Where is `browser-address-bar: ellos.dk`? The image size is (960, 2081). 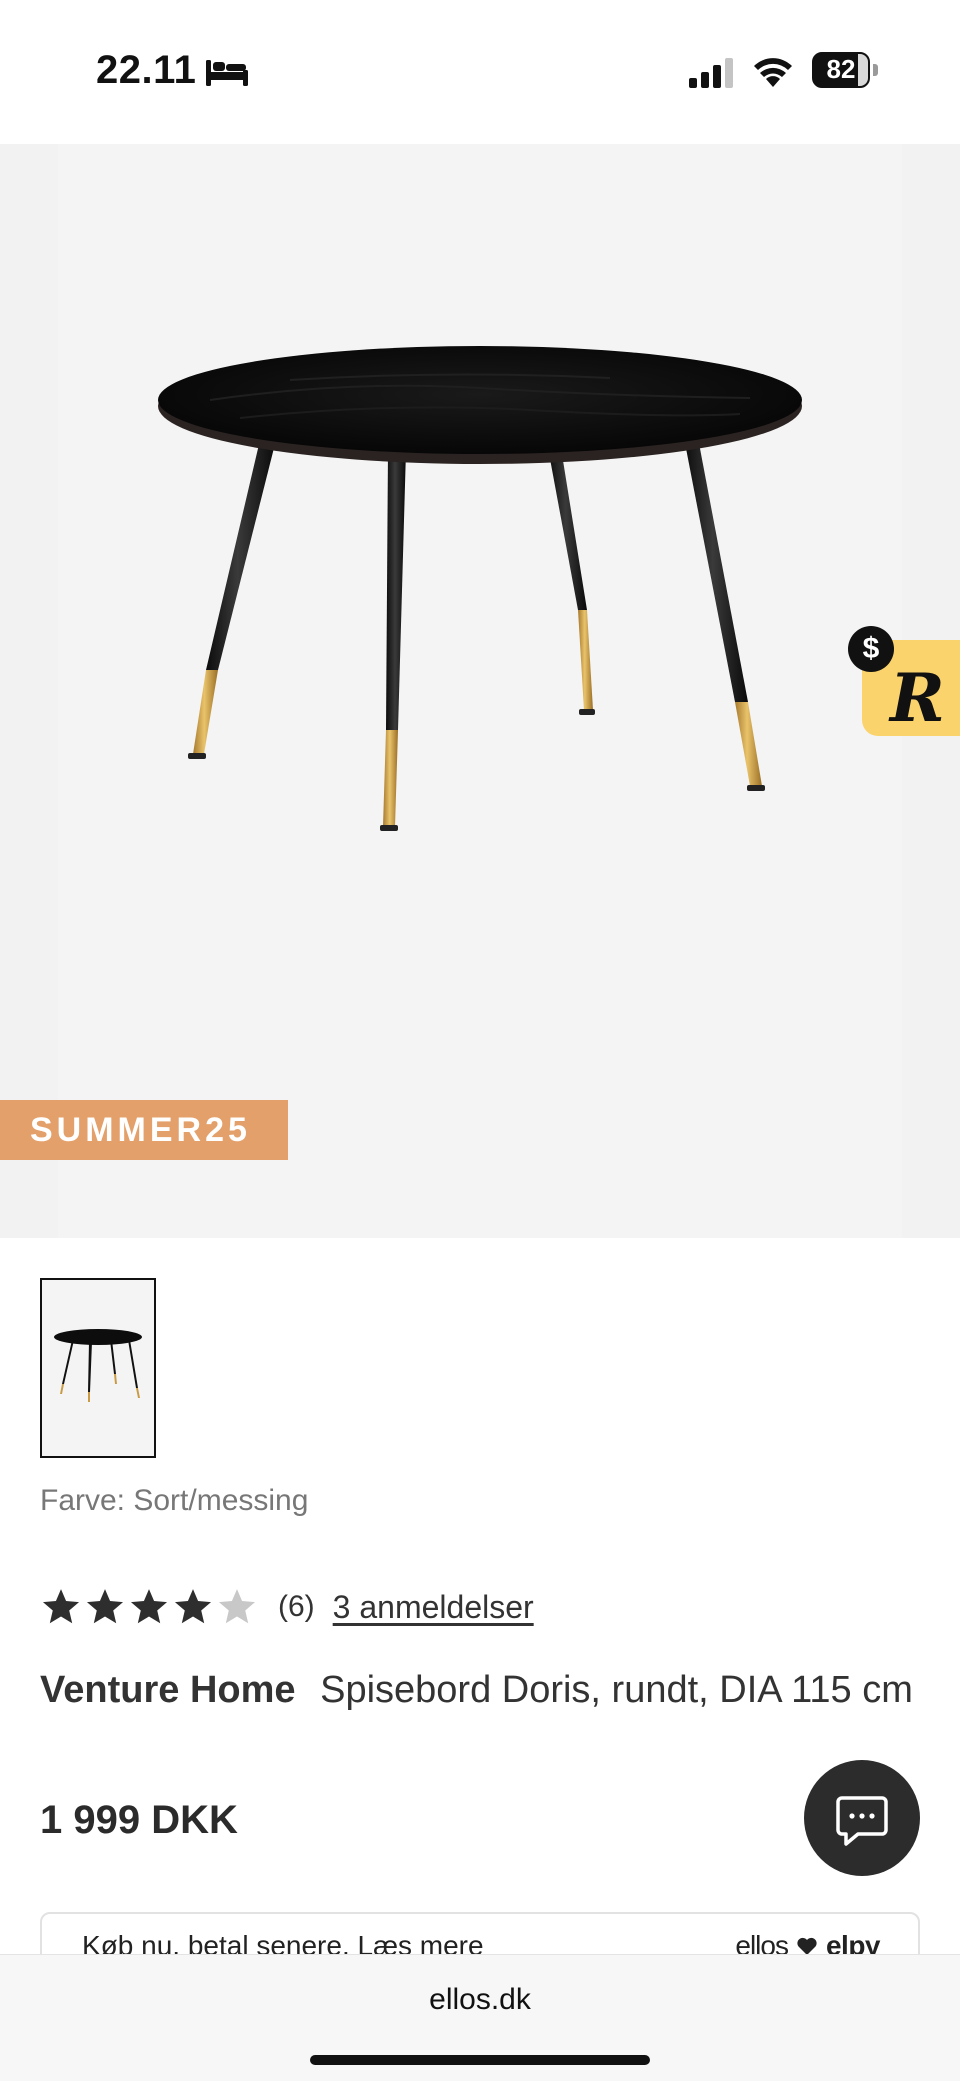 browser-address-bar: ellos.dk is located at coordinates (480, 2017).